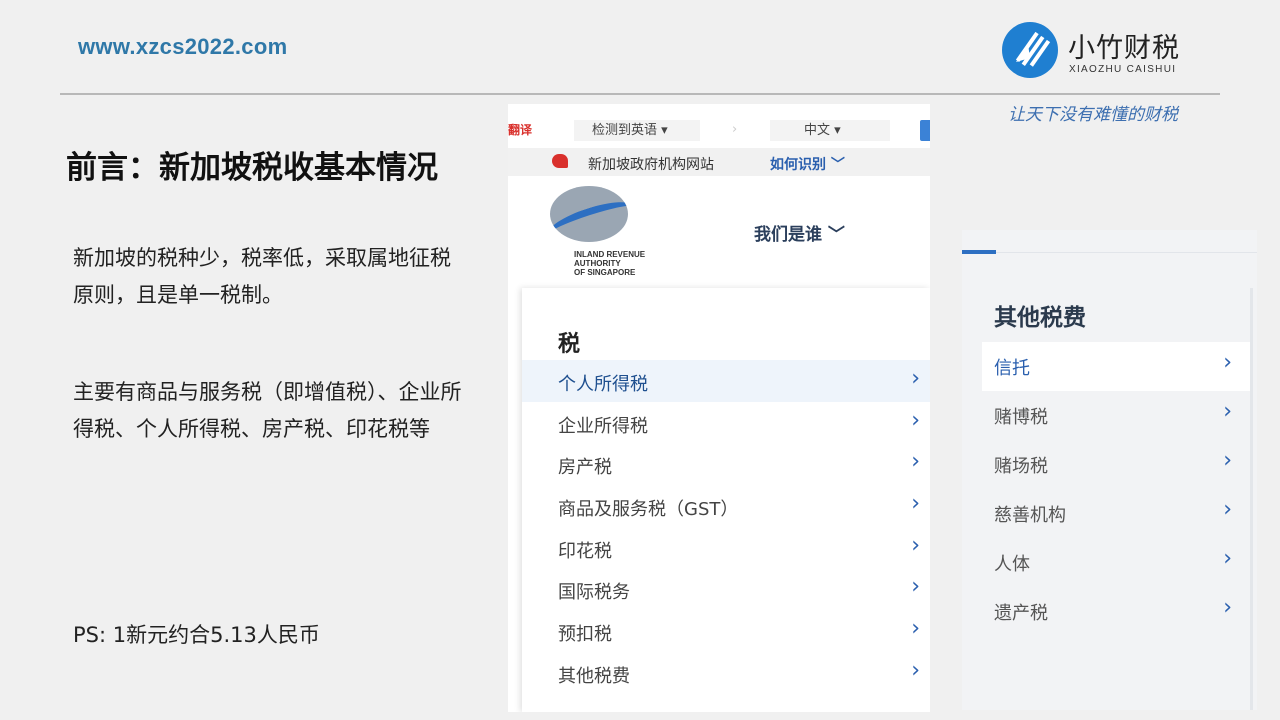  I want to click on translate-label: 翻译, so click(520, 129).